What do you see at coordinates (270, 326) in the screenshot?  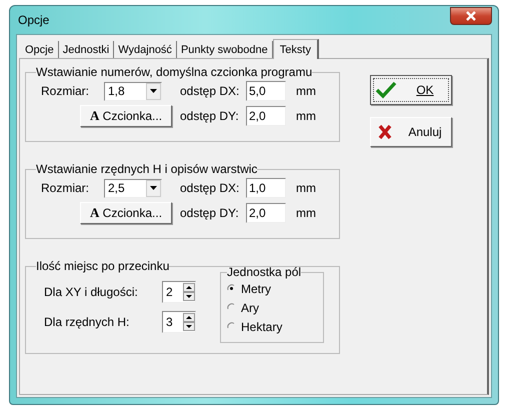 I see `radio-option: Hektary` at bounding box center [270, 326].